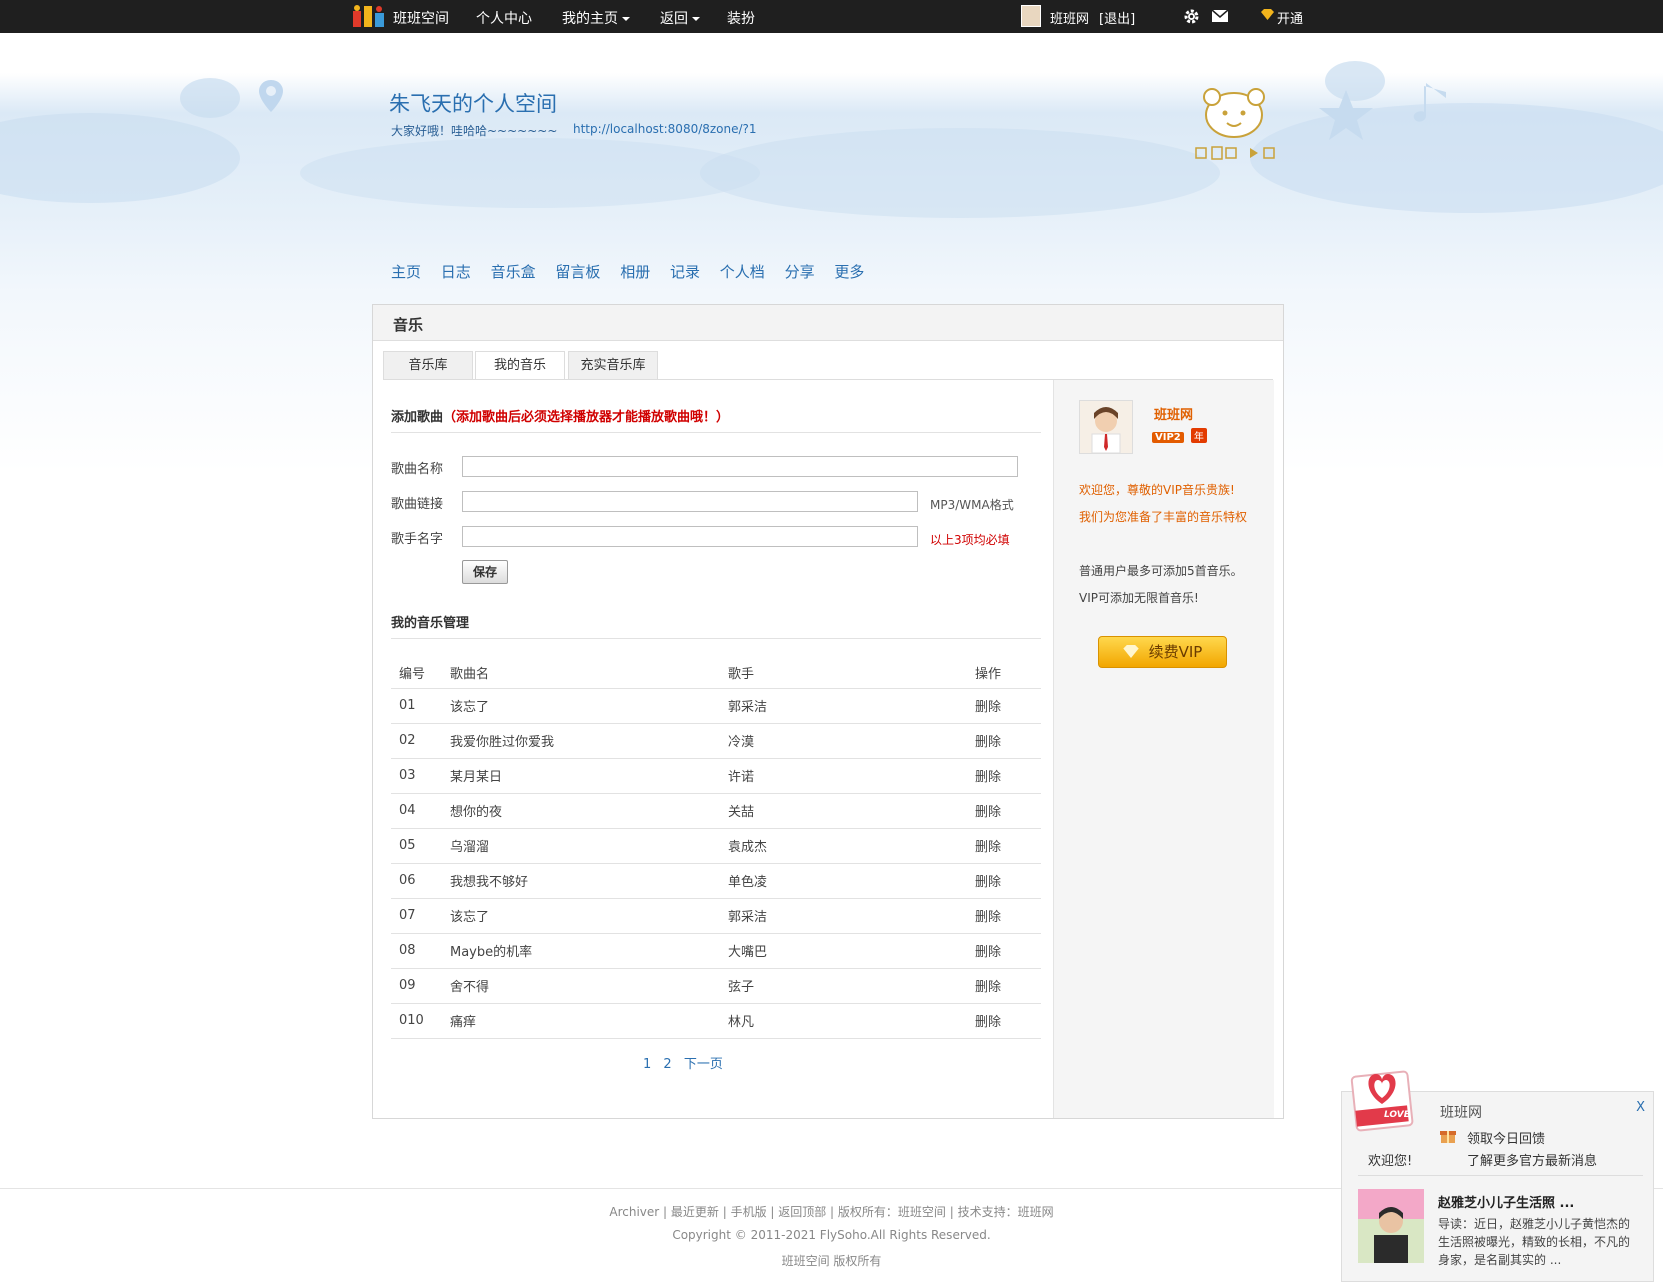 The height and width of the screenshot is (1282, 1663). Describe the element at coordinates (1157, 490) in the screenshot. I see `vip-welcome-text: 欢迎您，尊敬的VIP音乐贵族!` at that location.